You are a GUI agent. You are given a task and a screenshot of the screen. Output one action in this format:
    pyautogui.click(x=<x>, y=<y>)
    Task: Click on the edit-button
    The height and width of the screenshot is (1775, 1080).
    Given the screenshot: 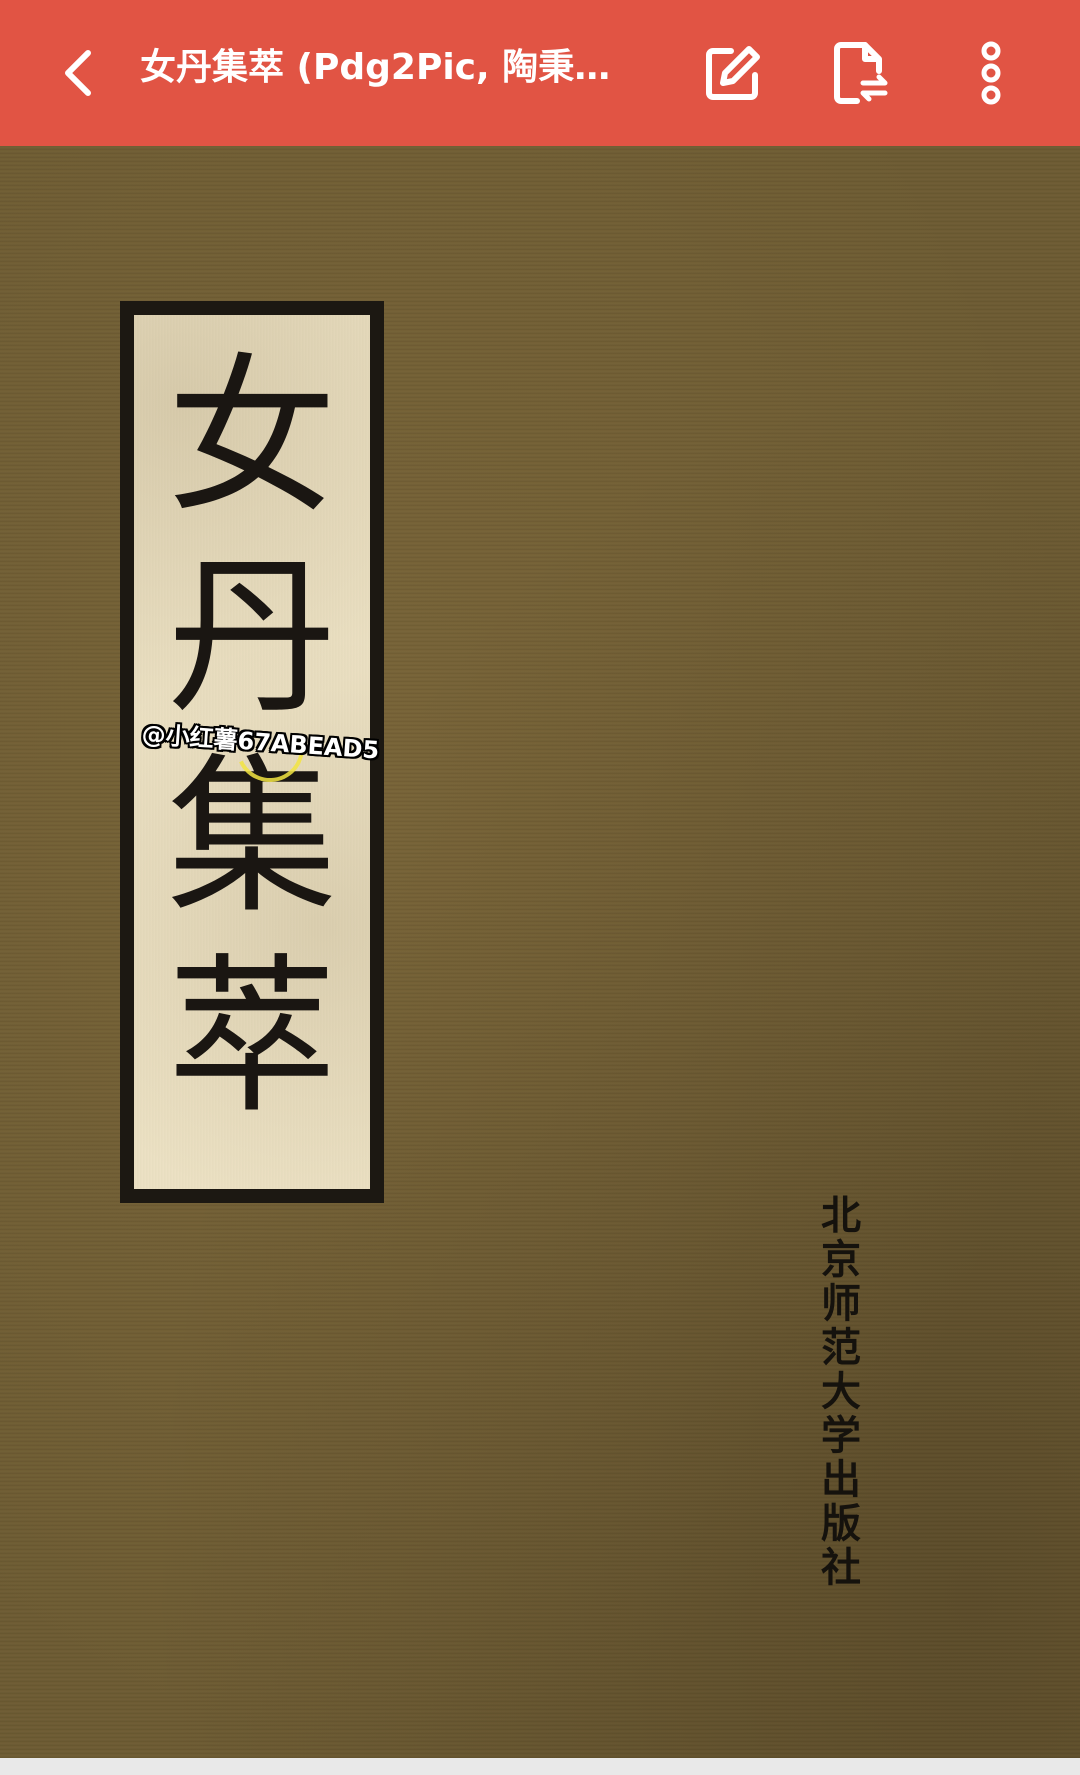 What is the action you would take?
    pyautogui.click(x=733, y=73)
    